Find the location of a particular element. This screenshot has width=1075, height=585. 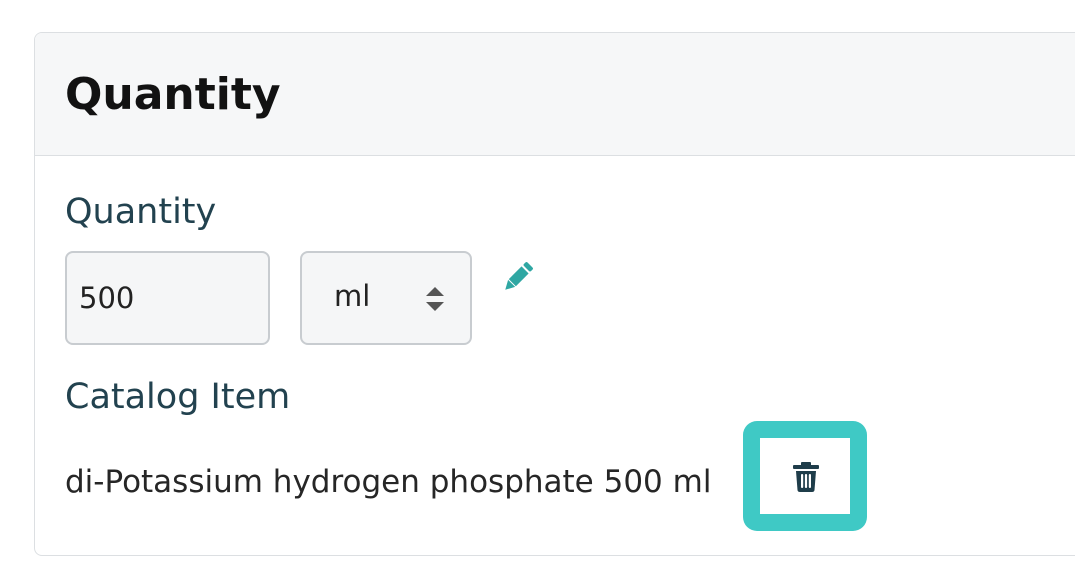

unit-select: ml is located at coordinates (386, 298).